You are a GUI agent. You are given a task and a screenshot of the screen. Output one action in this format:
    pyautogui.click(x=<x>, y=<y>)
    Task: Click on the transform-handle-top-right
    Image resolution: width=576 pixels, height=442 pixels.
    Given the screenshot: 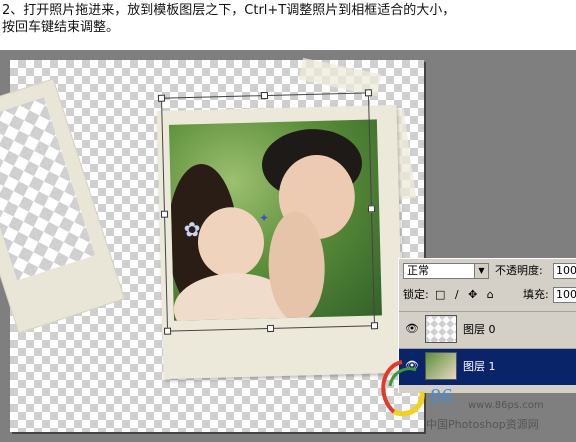 What is the action you would take?
    pyautogui.click(x=368, y=93)
    